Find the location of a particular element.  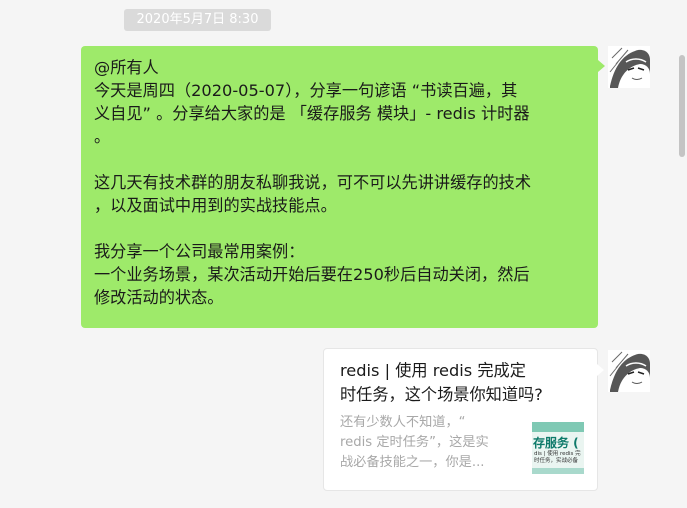

thumb-subtitle: dis | 使用 redis 完 时任务，实战必备 is located at coordinates (557, 458).